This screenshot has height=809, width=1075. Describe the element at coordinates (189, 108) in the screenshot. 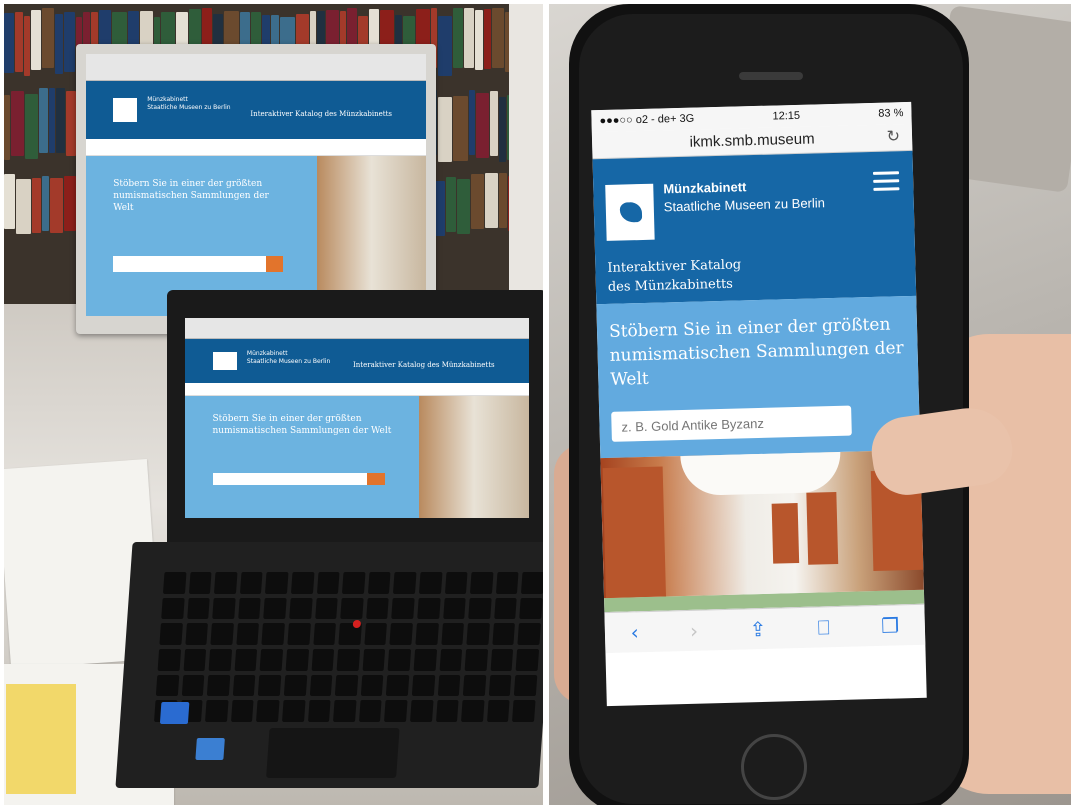

I see `brand-line2: Staatliche Museen zu Berlin` at that location.